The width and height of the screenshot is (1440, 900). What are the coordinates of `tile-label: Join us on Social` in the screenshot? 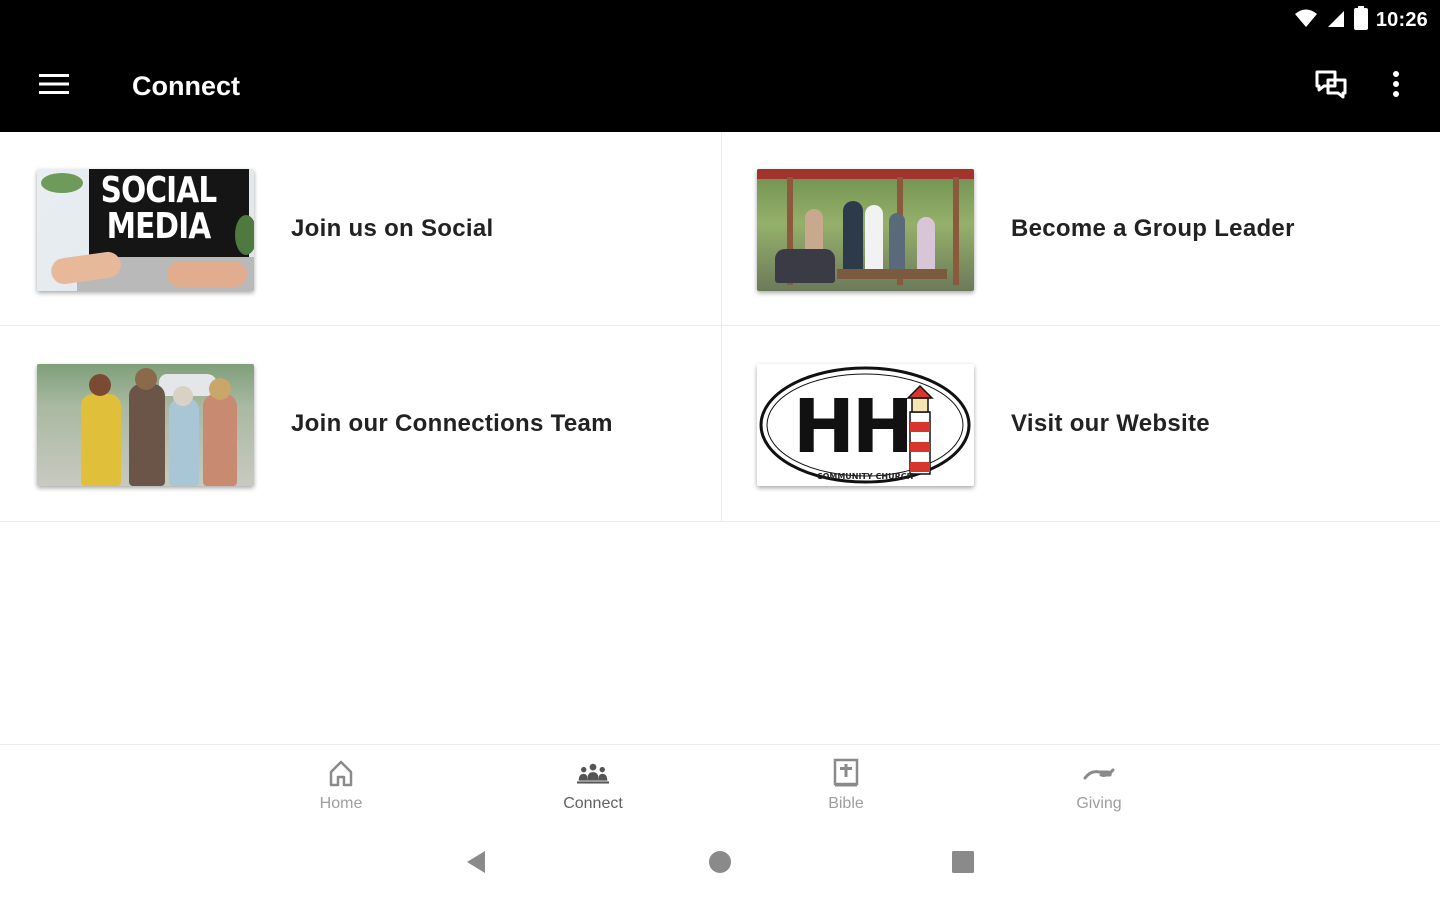 It's located at (392, 228).